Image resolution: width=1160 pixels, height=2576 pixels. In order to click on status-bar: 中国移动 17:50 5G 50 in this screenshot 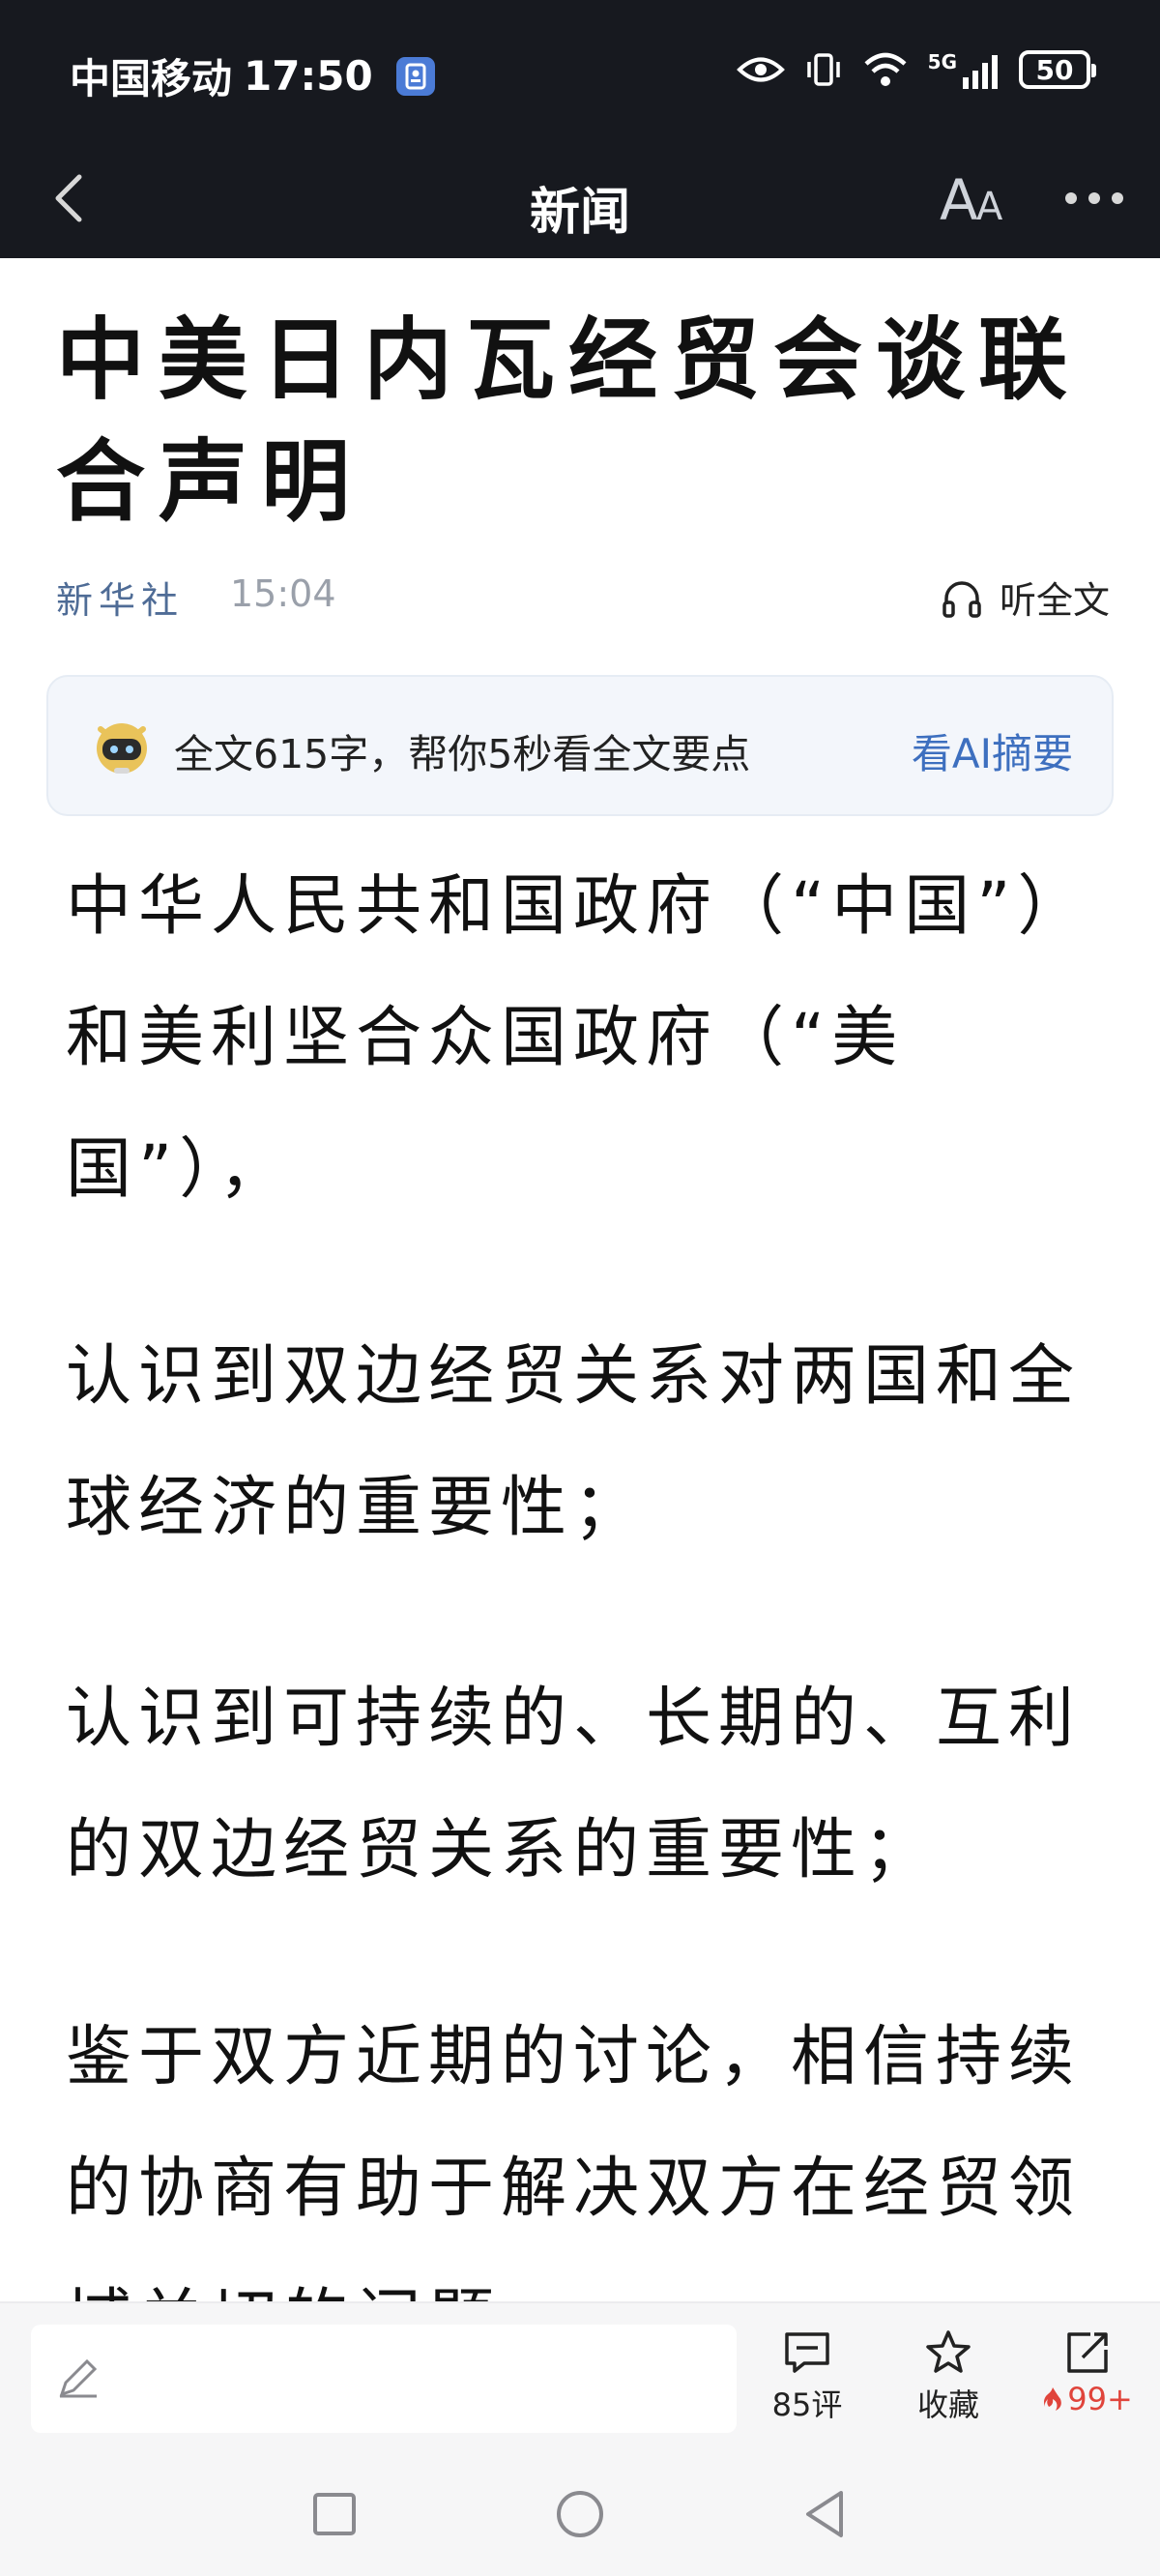, I will do `click(580, 70)`.